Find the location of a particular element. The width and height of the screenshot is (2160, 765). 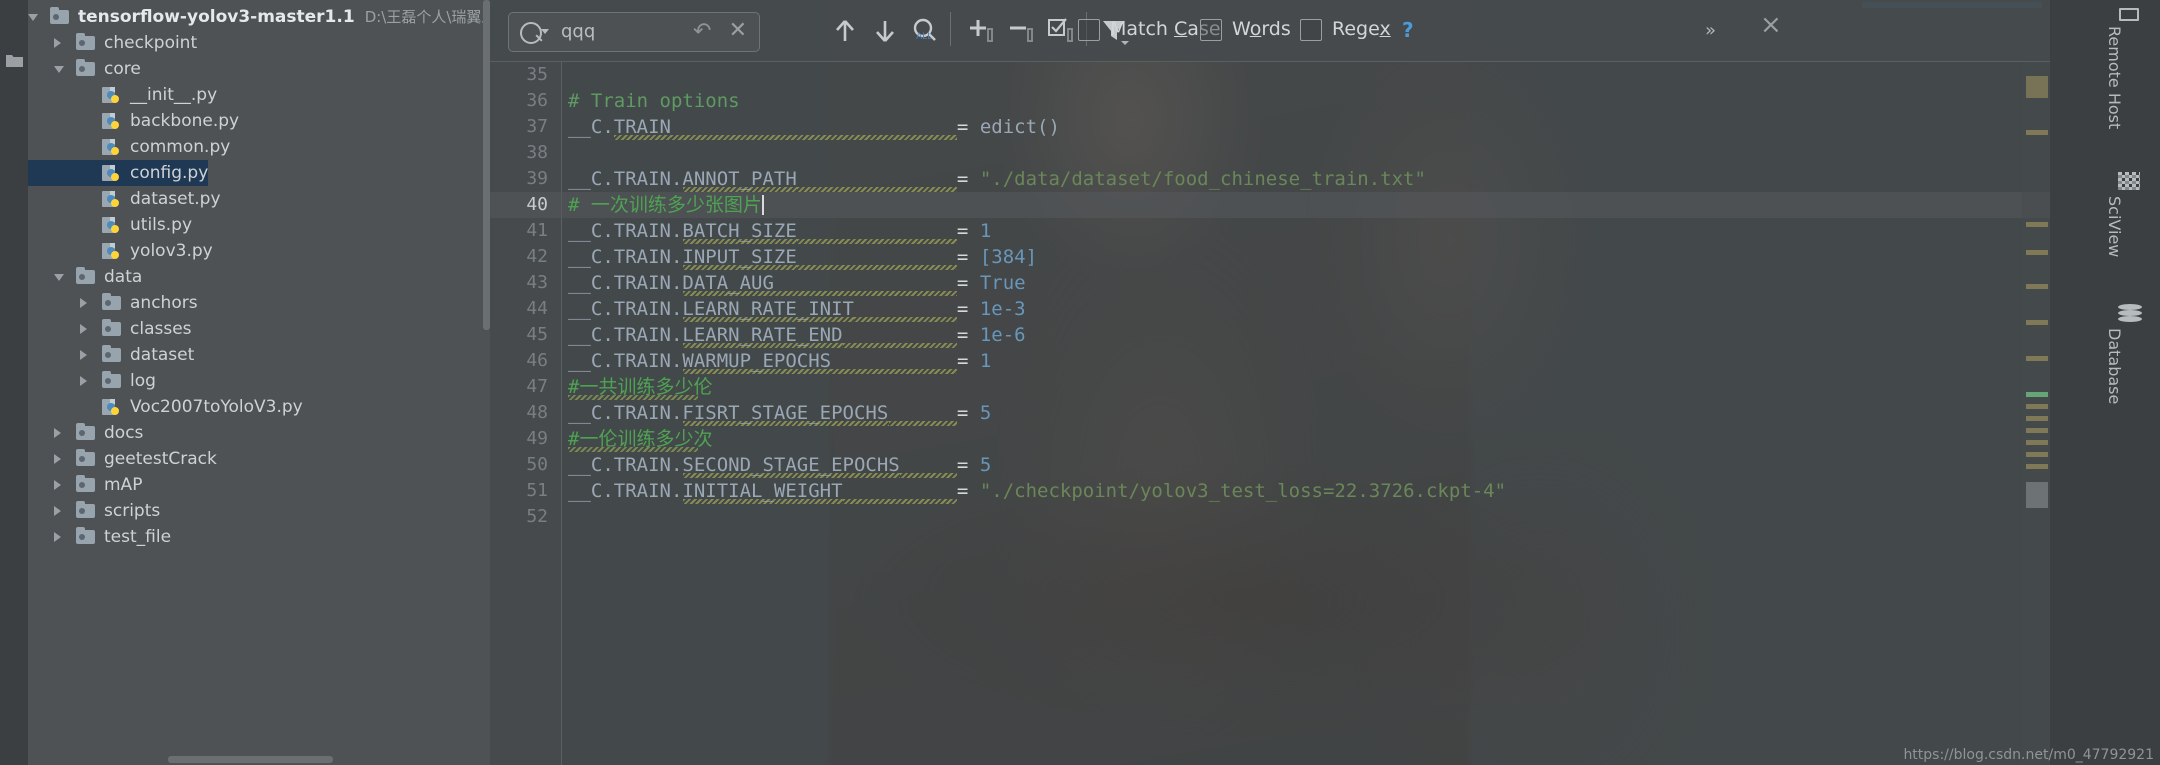

left-tool-window-bar: 1: Proje is located at coordinates (14, 382).